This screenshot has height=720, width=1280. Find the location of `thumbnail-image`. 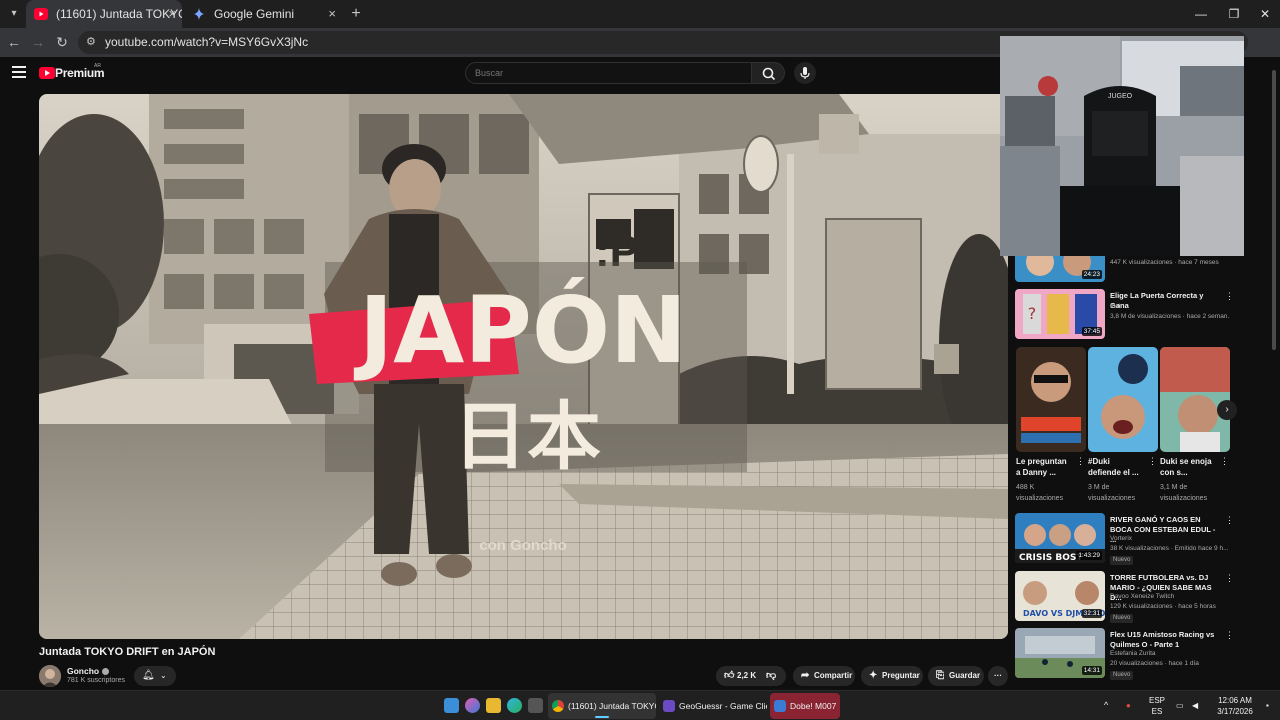

thumbnail-image is located at coordinates (1123, 399).